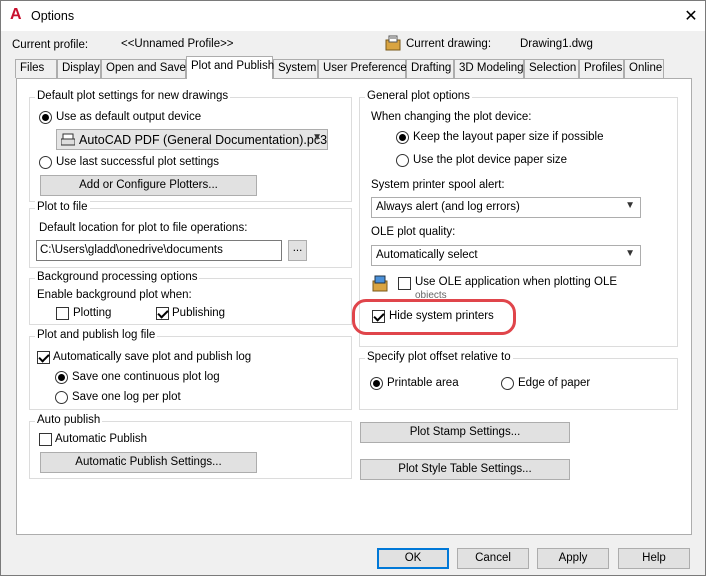 The height and width of the screenshot is (576, 706). What do you see at coordinates (45, 439) in the screenshot?
I see `automatic-publish-checkbox` at bounding box center [45, 439].